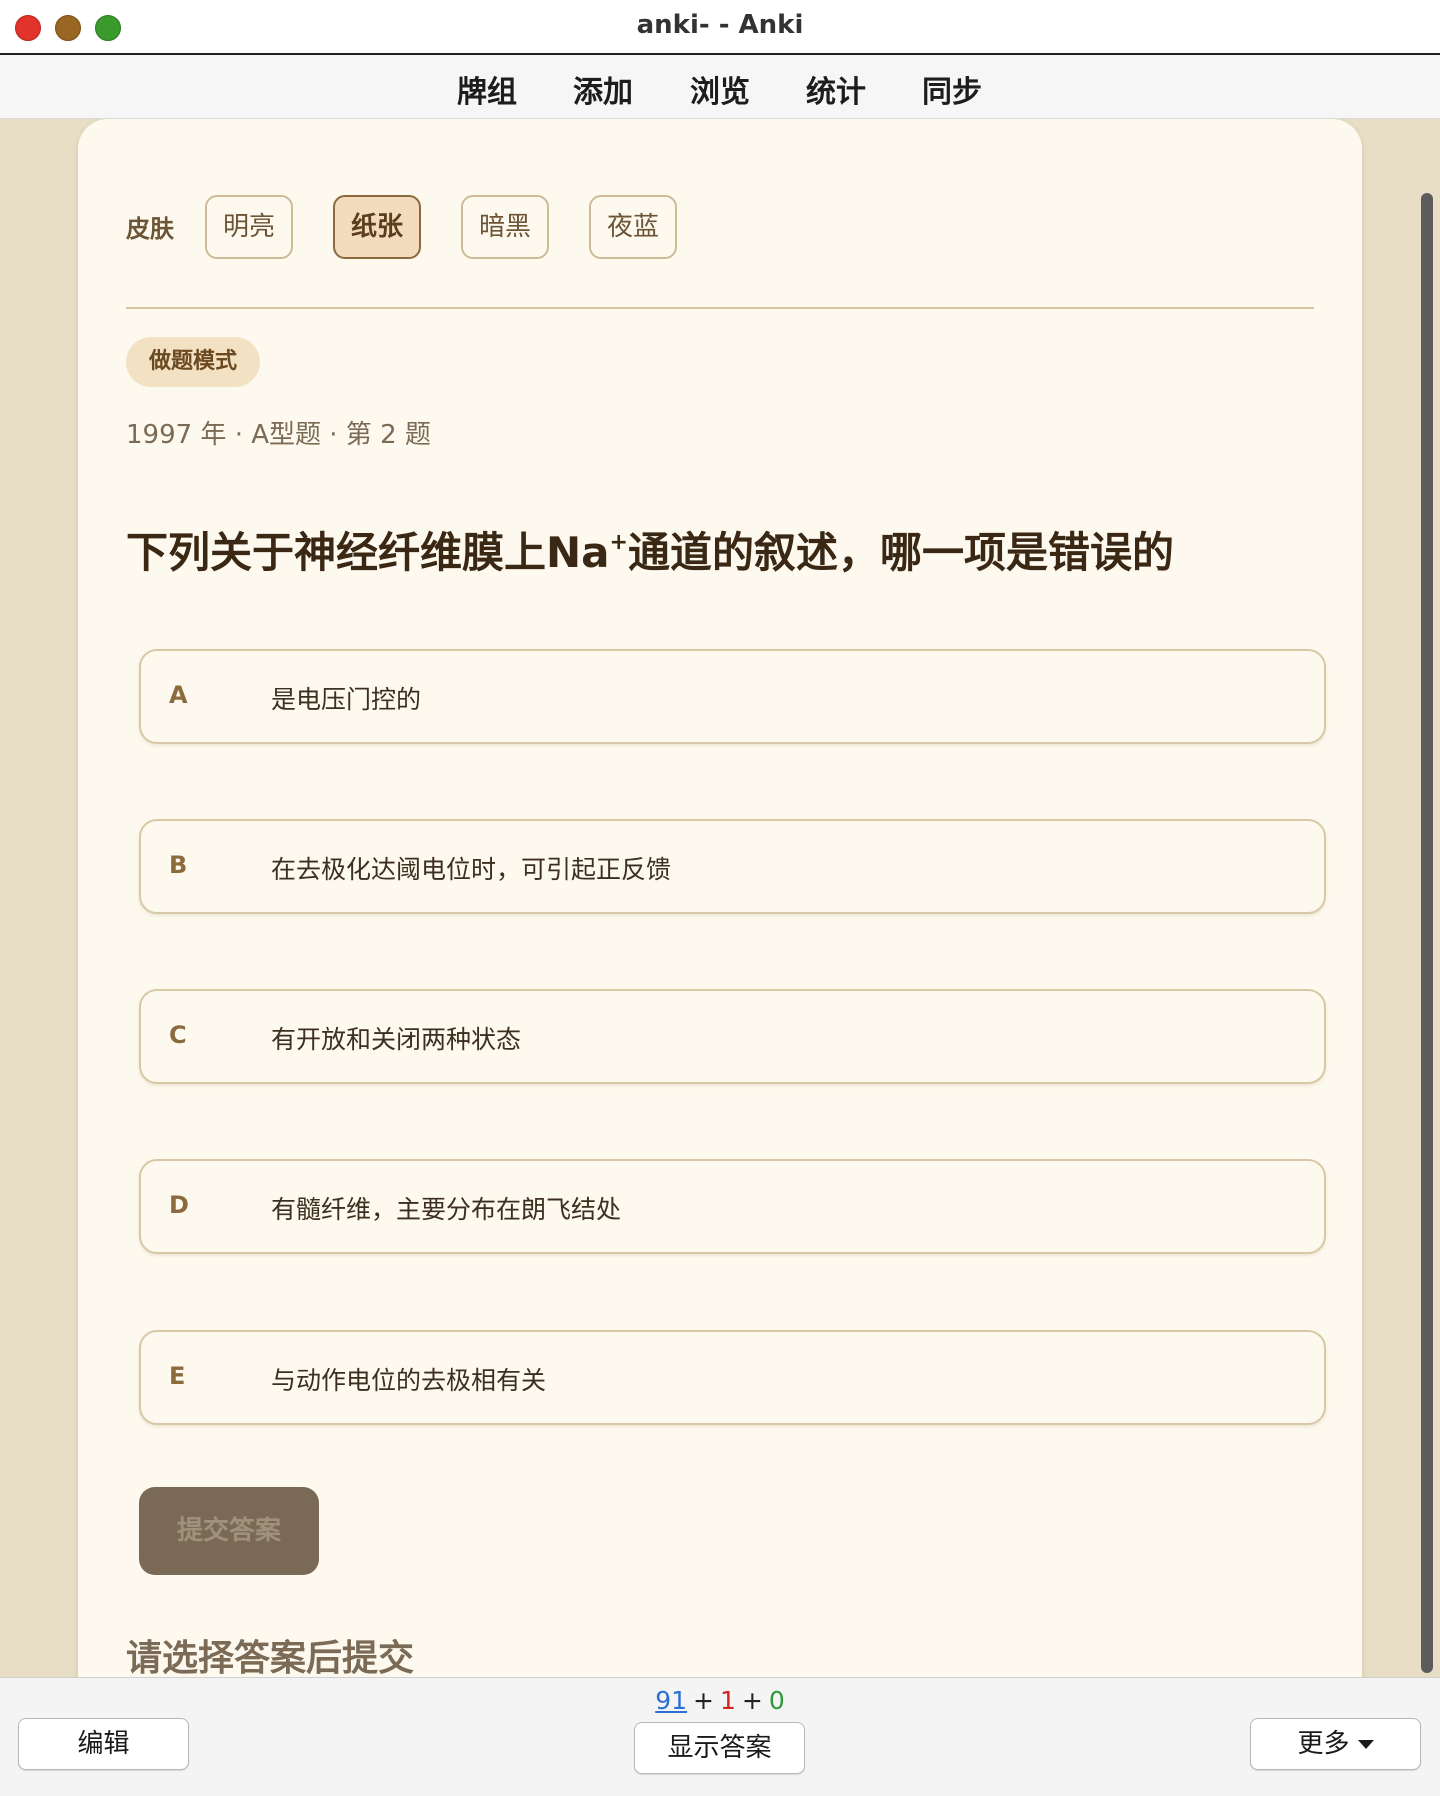  I want to click on option-text: 在去极化达阈电位时，可引起正反馈, so click(471, 869).